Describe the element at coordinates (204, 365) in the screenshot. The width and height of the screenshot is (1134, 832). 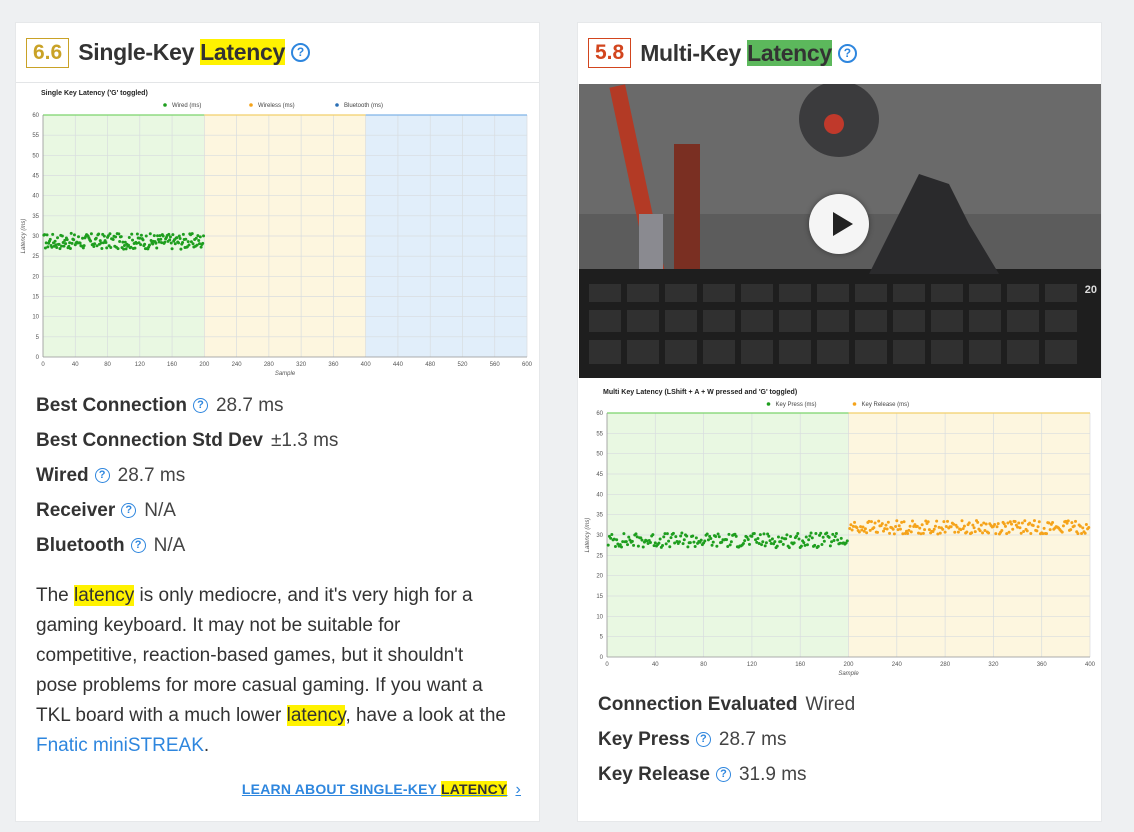
I see `x-tick-label: 200` at that location.